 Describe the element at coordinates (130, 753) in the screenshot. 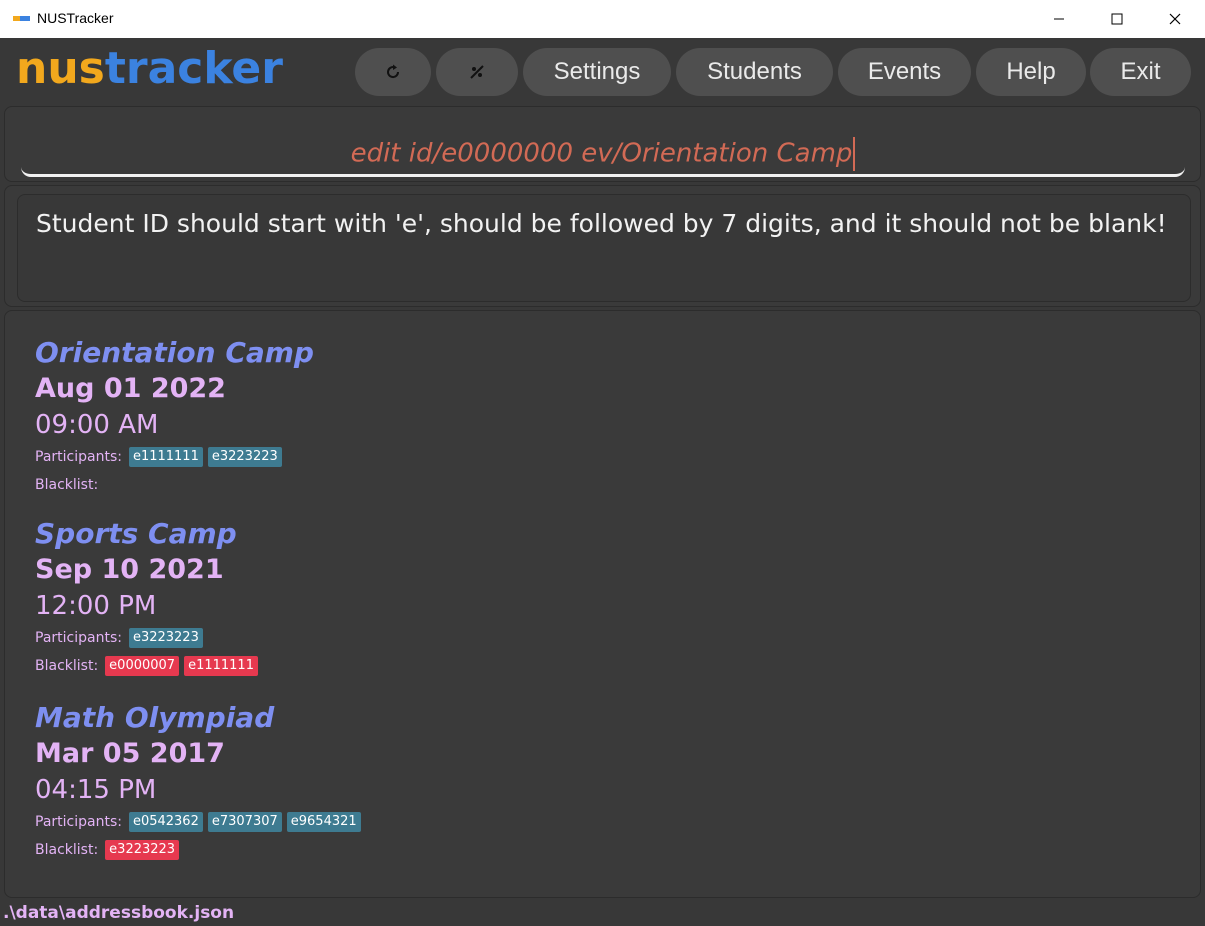

I see `event-date: Mar 05 2017` at that location.